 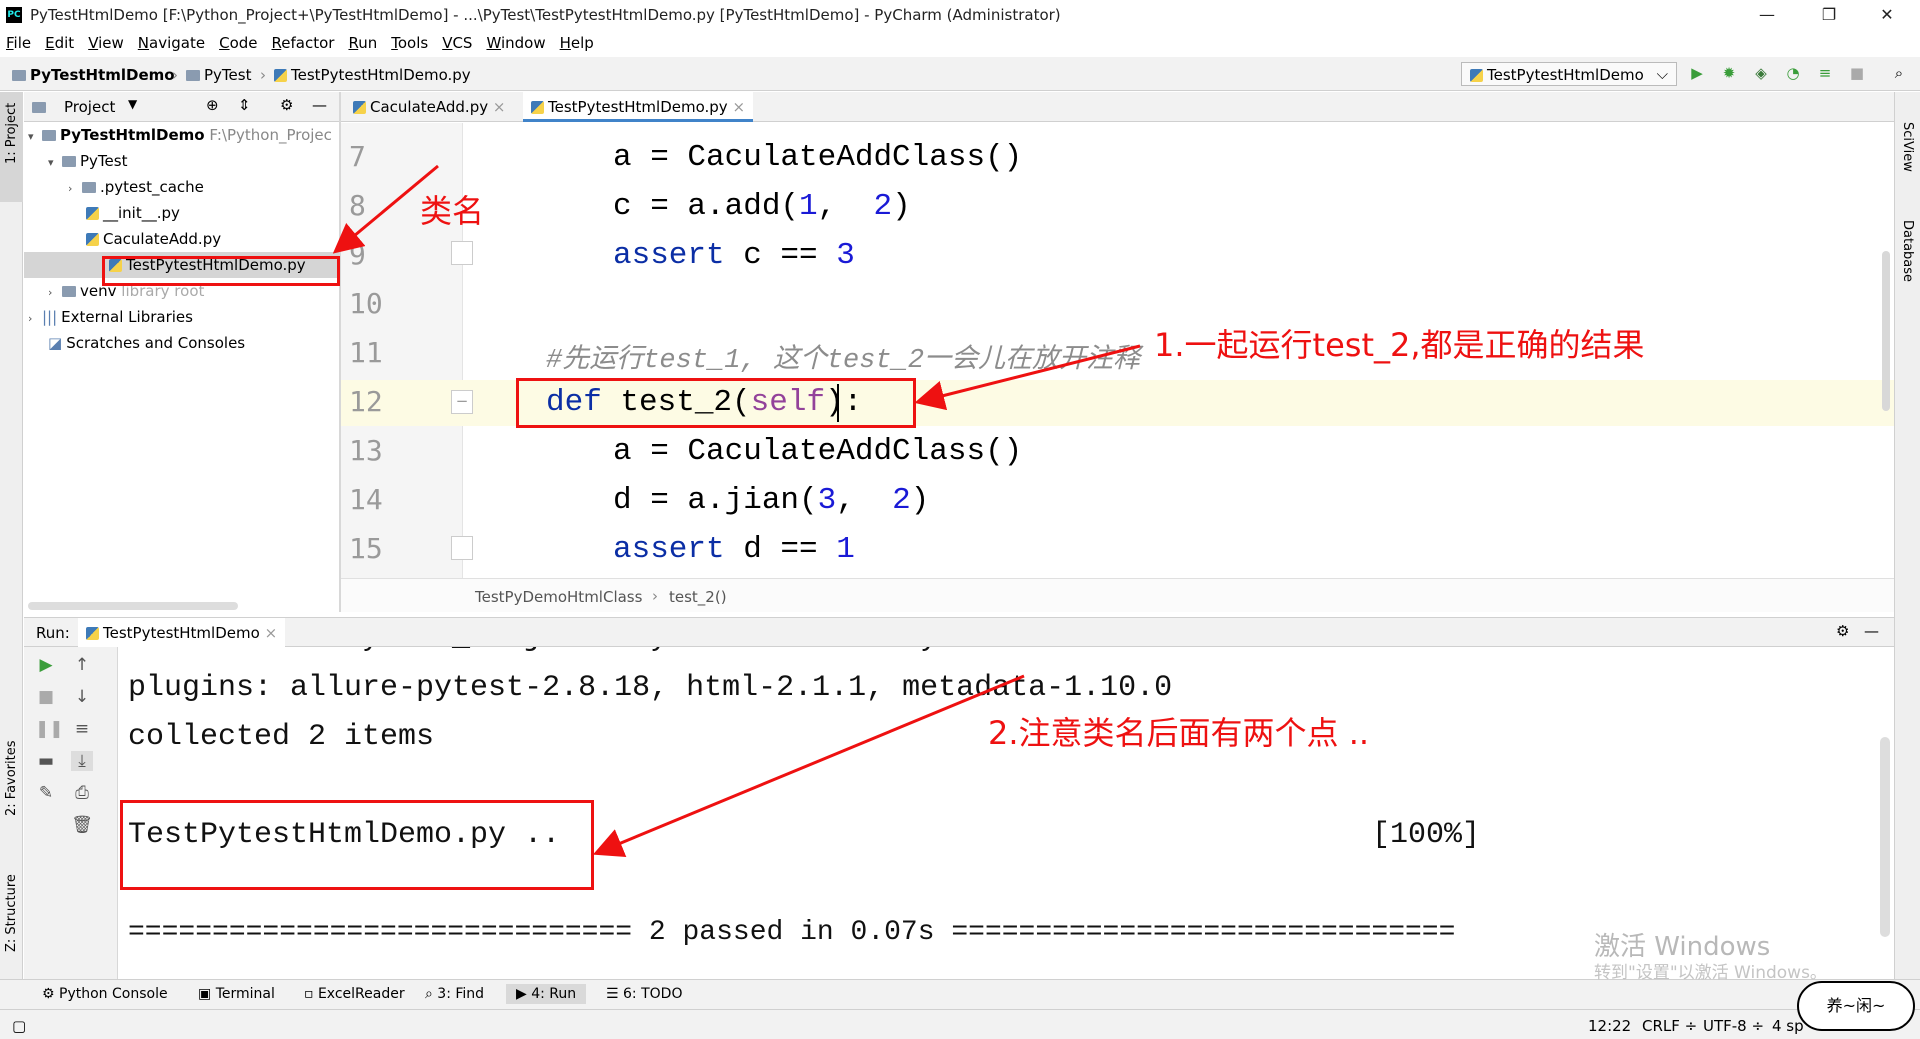 What do you see at coordinates (808, 765) in the screenshot?
I see `arrow-to-output` at bounding box center [808, 765].